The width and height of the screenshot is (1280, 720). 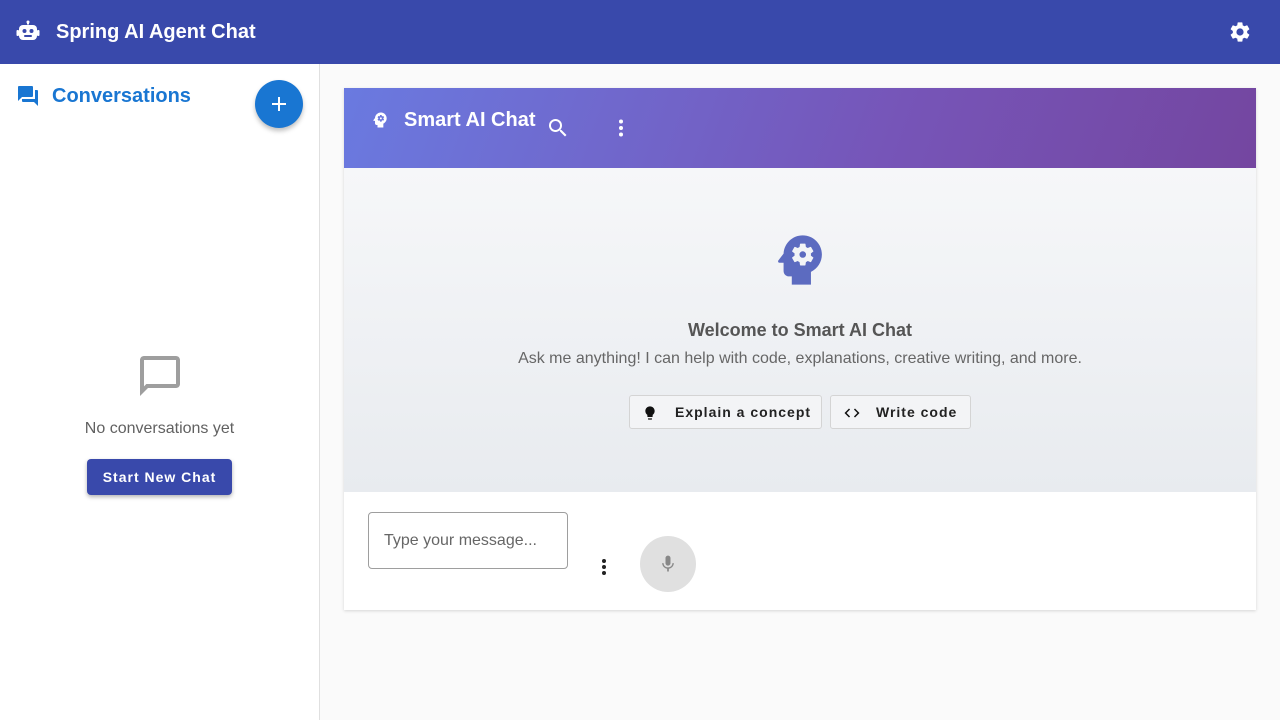 I want to click on suggestion-explain-concept: Explain a concept, so click(x=725, y=412).